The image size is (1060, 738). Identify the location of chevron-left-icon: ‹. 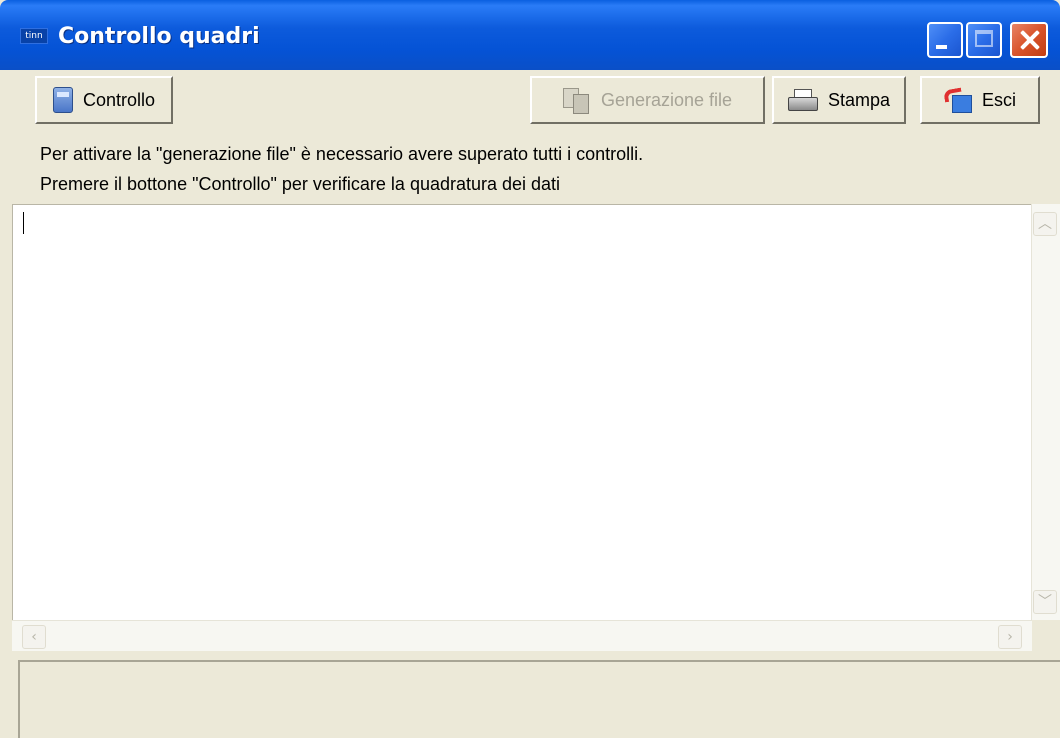
(34, 637).